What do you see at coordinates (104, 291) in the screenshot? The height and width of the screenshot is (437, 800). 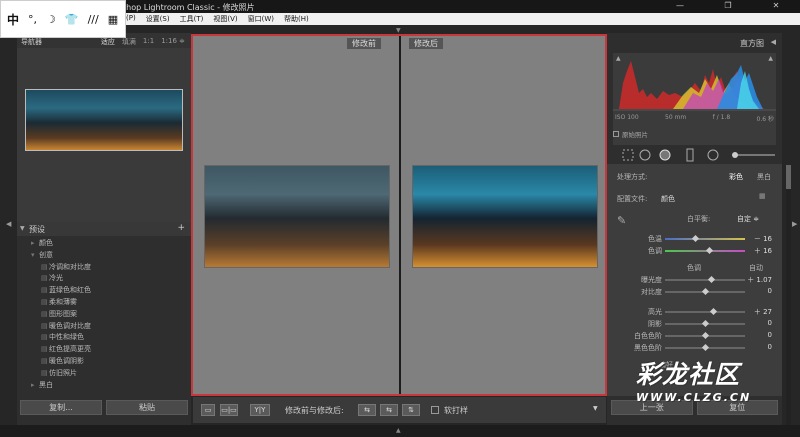 I see `preset-item: ▤蓝绿色和红色` at bounding box center [104, 291].